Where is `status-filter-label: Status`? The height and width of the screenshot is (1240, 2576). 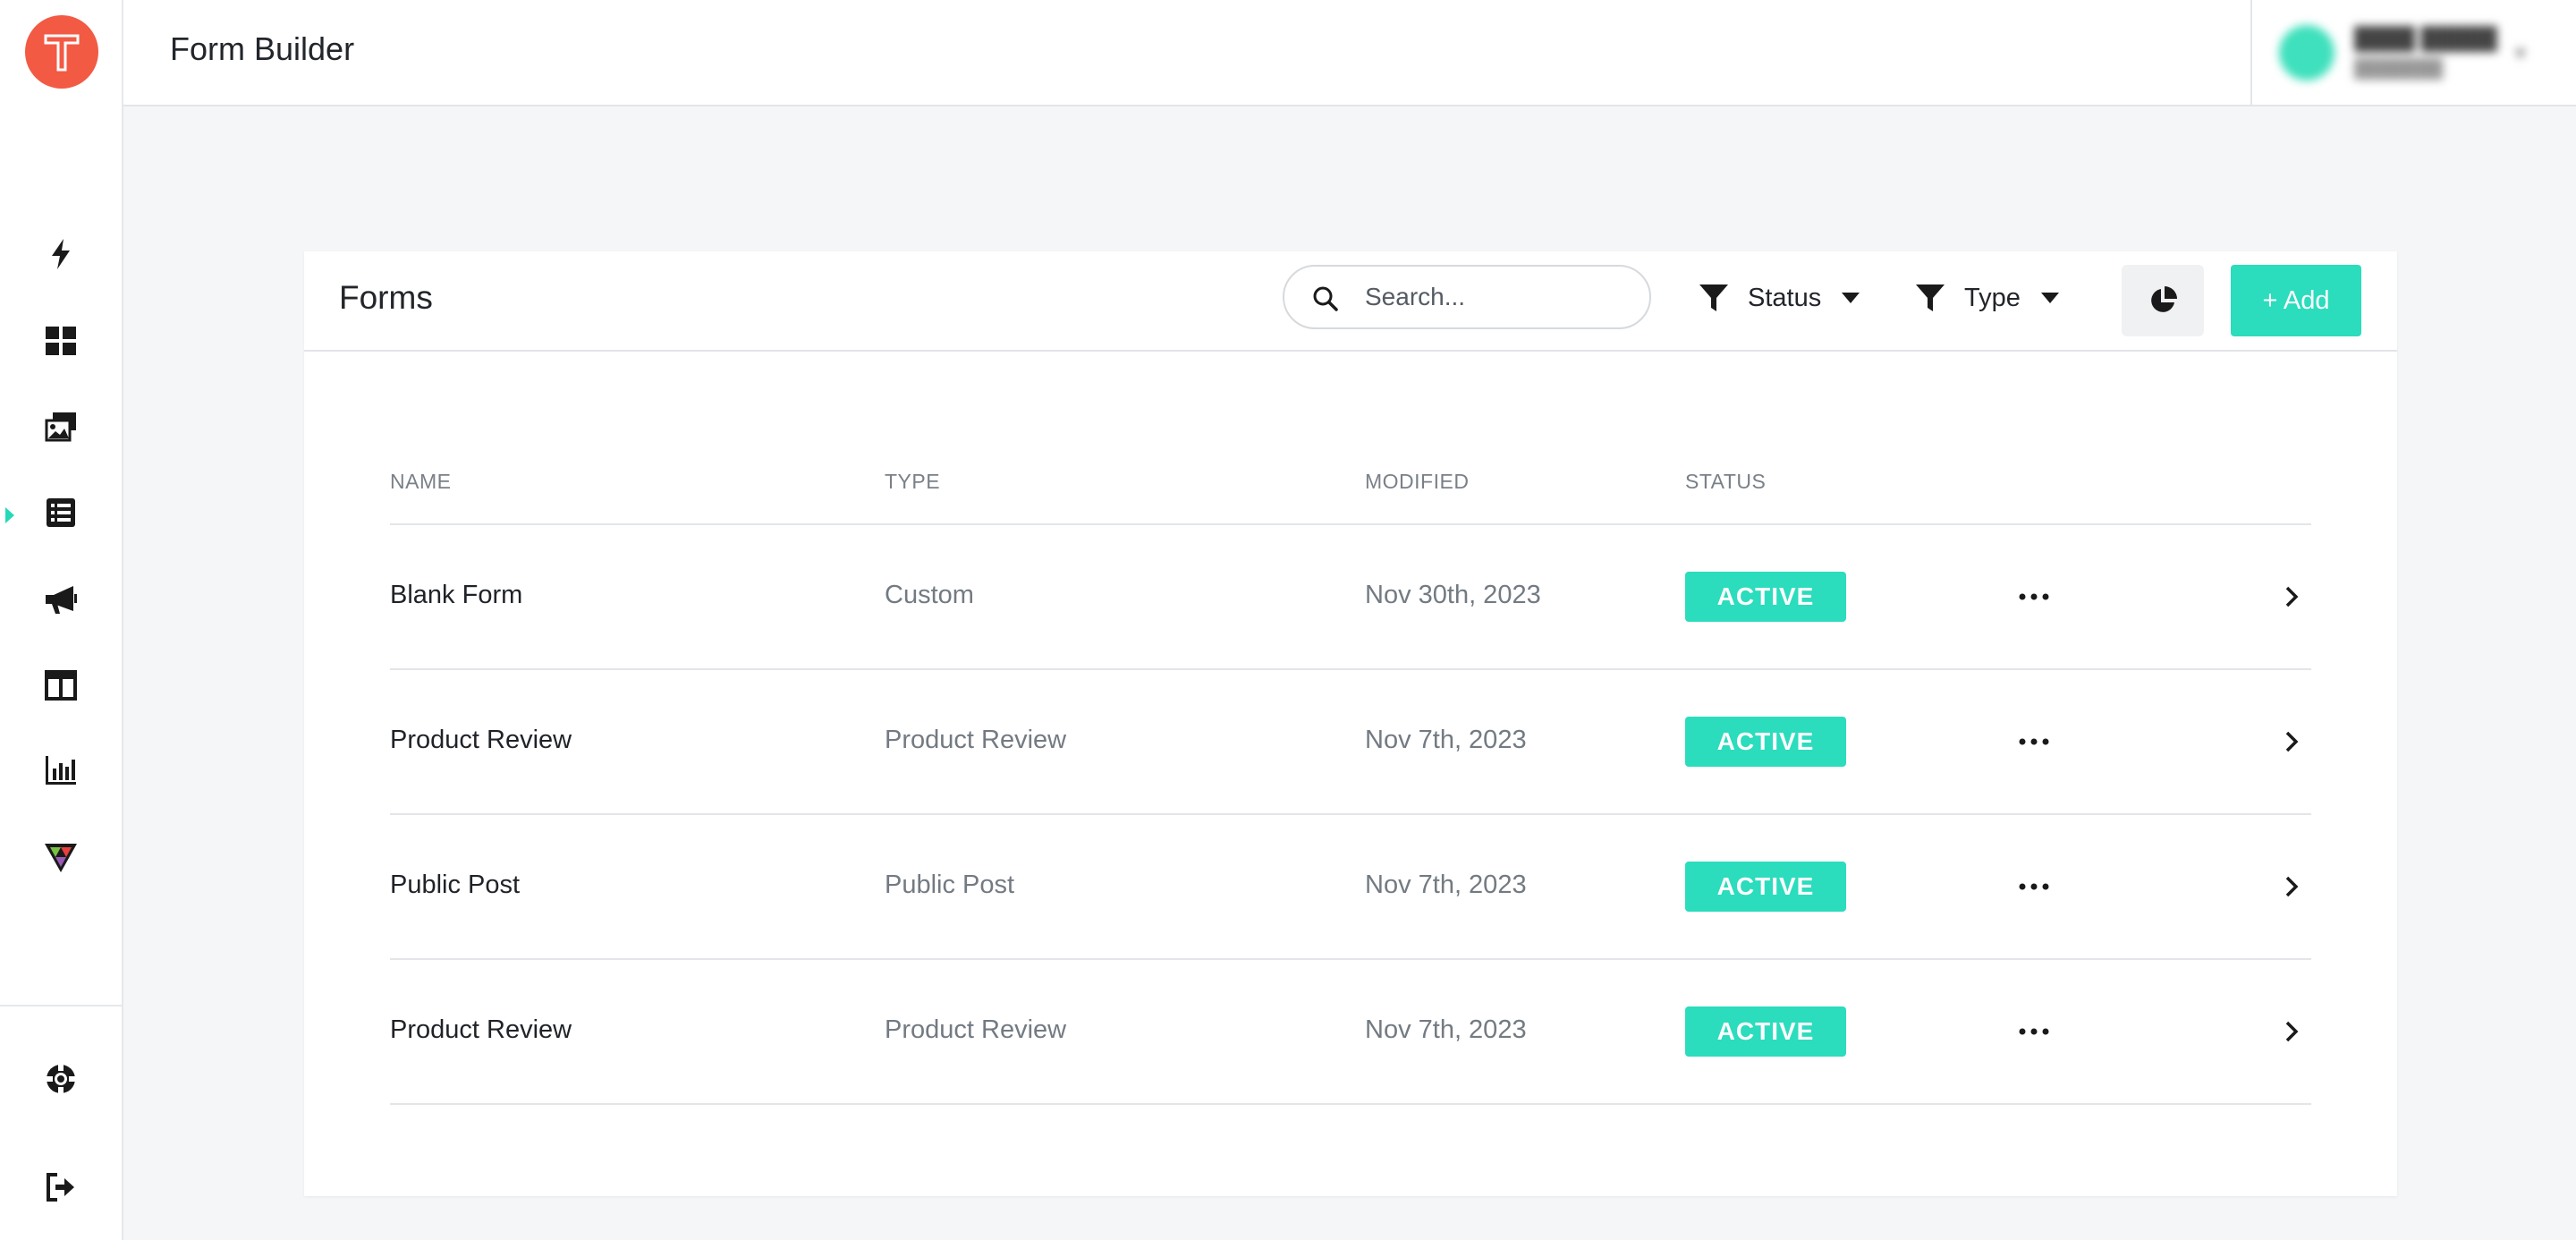 status-filter-label: Status is located at coordinates (1785, 297).